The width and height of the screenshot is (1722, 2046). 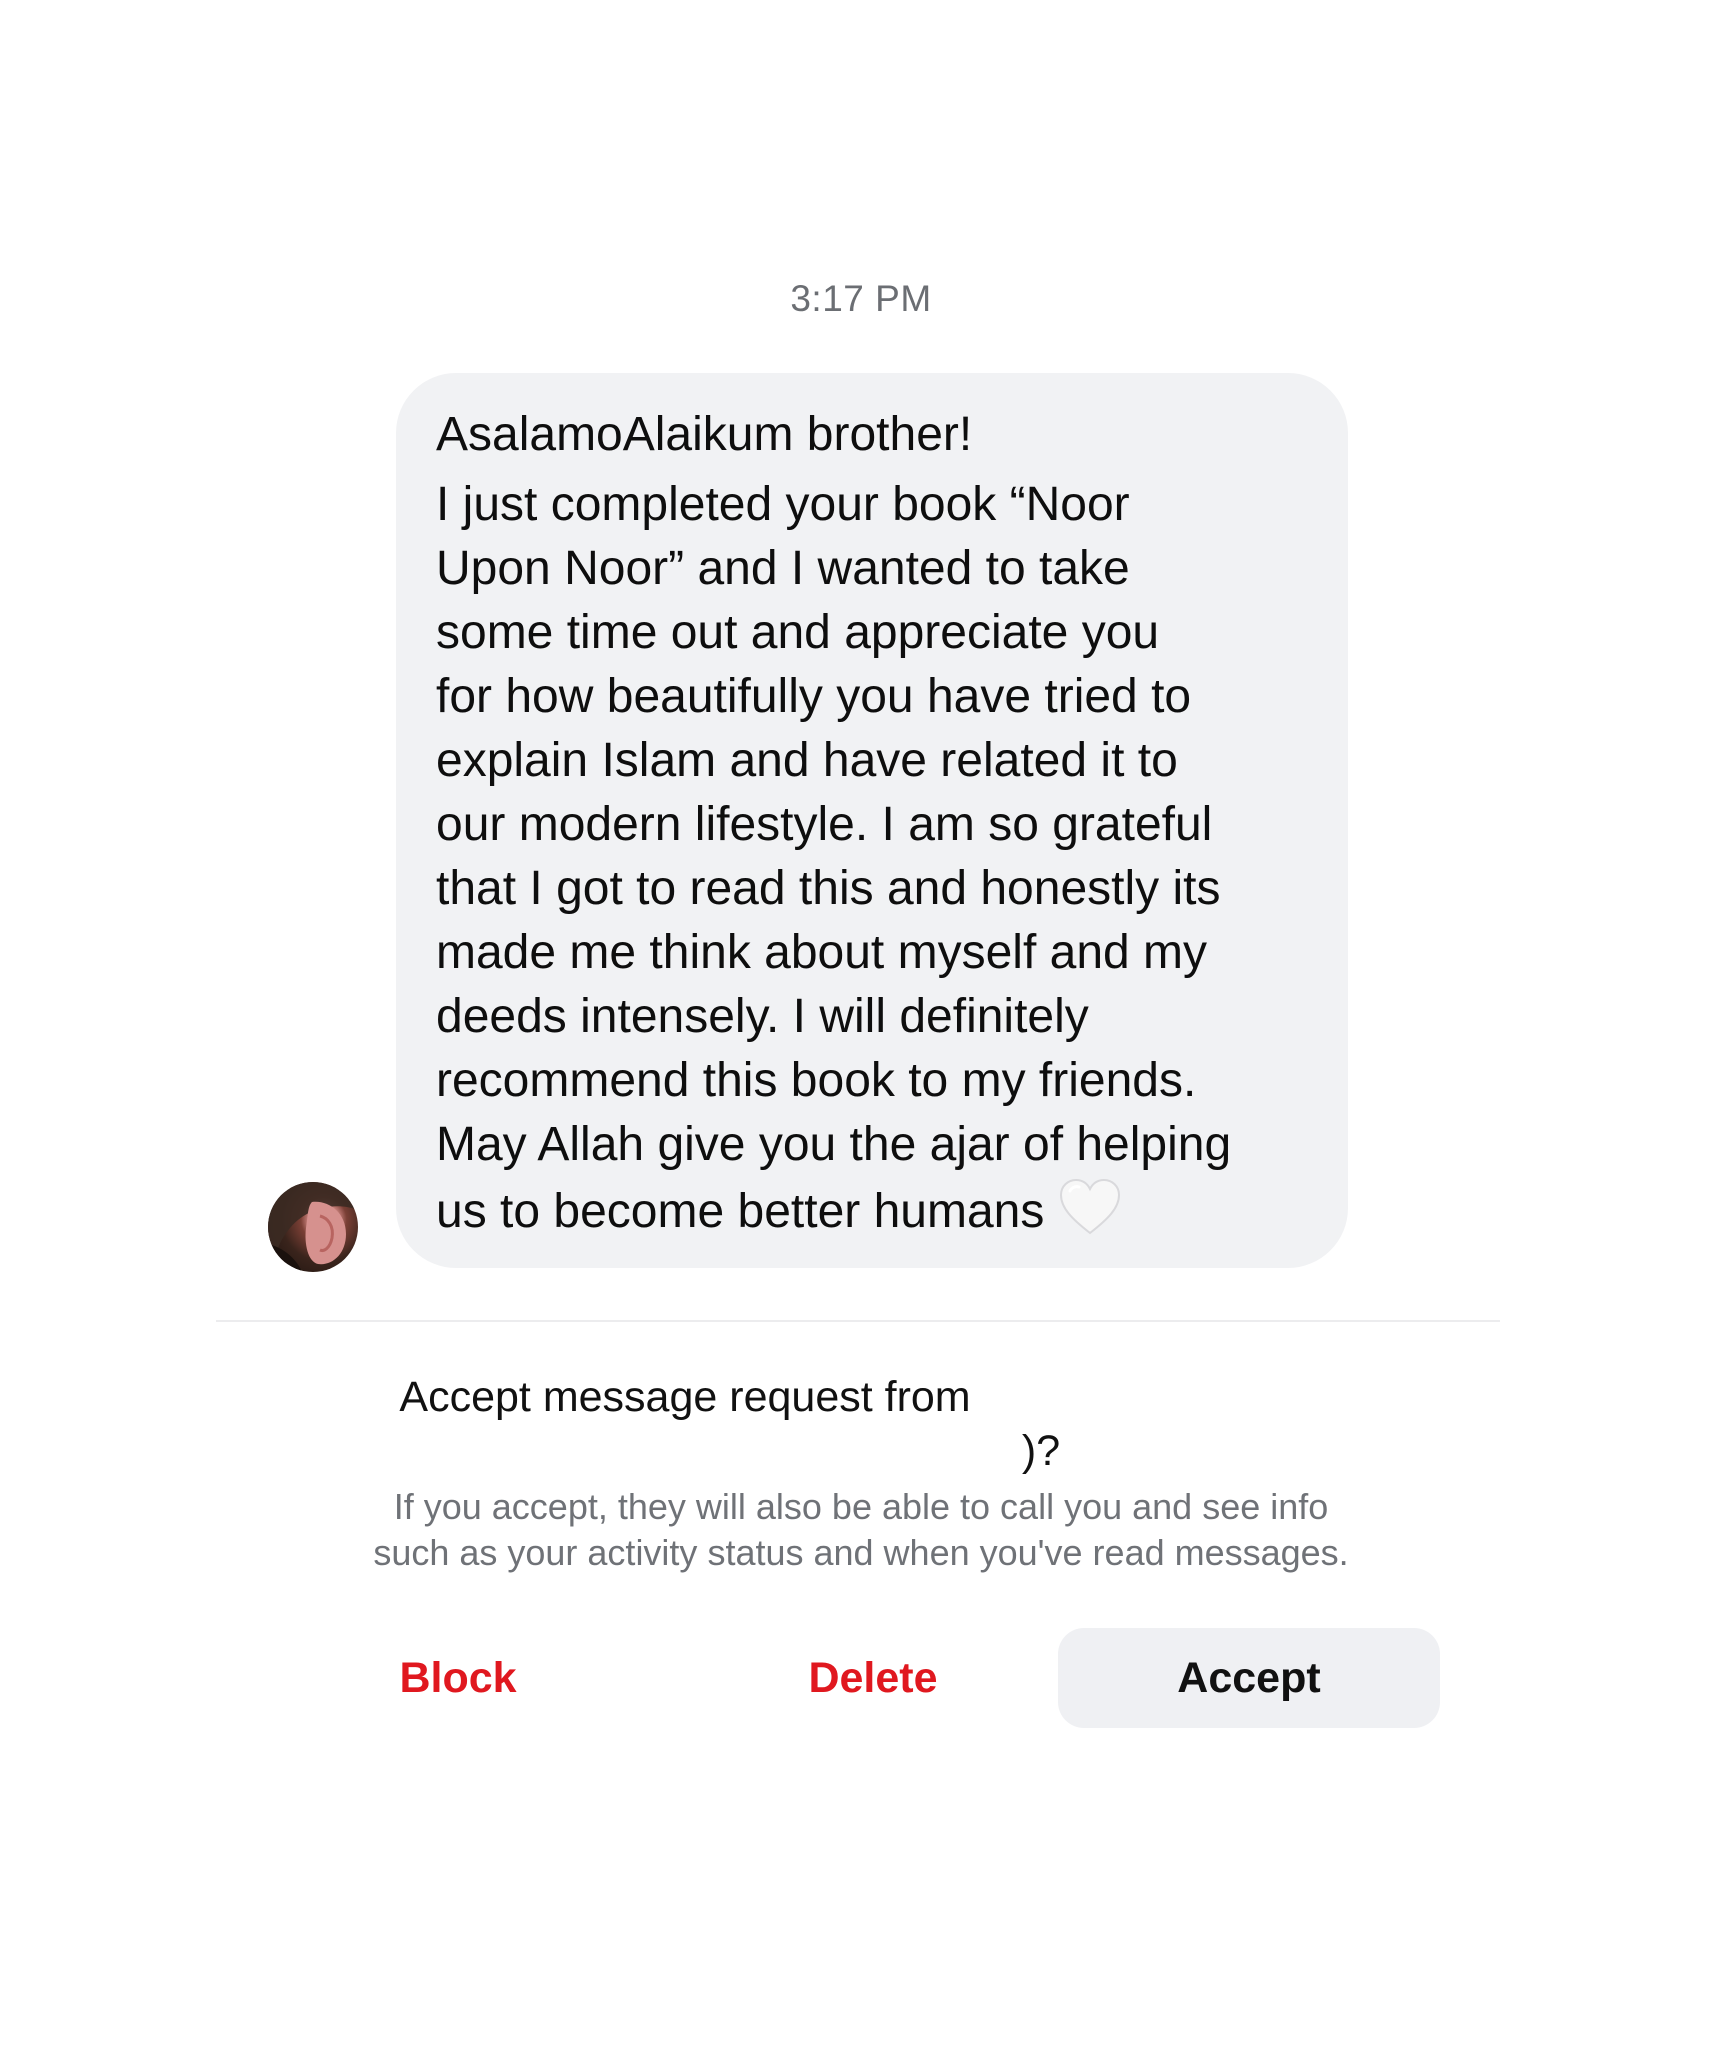 What do you see at coordinates (841, 1453) in the screenshot?
I see `redacted-fullname` at bounding box center [841, 1453].